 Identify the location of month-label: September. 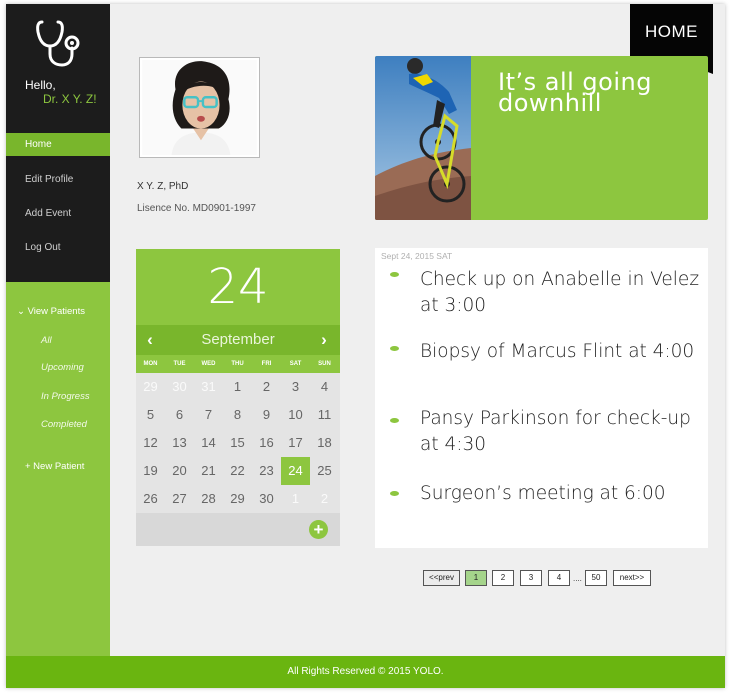
(238, 339).